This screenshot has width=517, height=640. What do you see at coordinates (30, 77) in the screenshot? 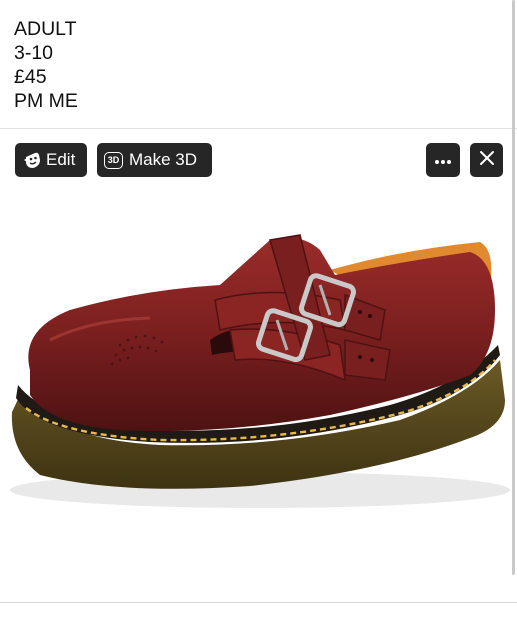
I see `post-line-3: £45` at bounding box center [30, 77].